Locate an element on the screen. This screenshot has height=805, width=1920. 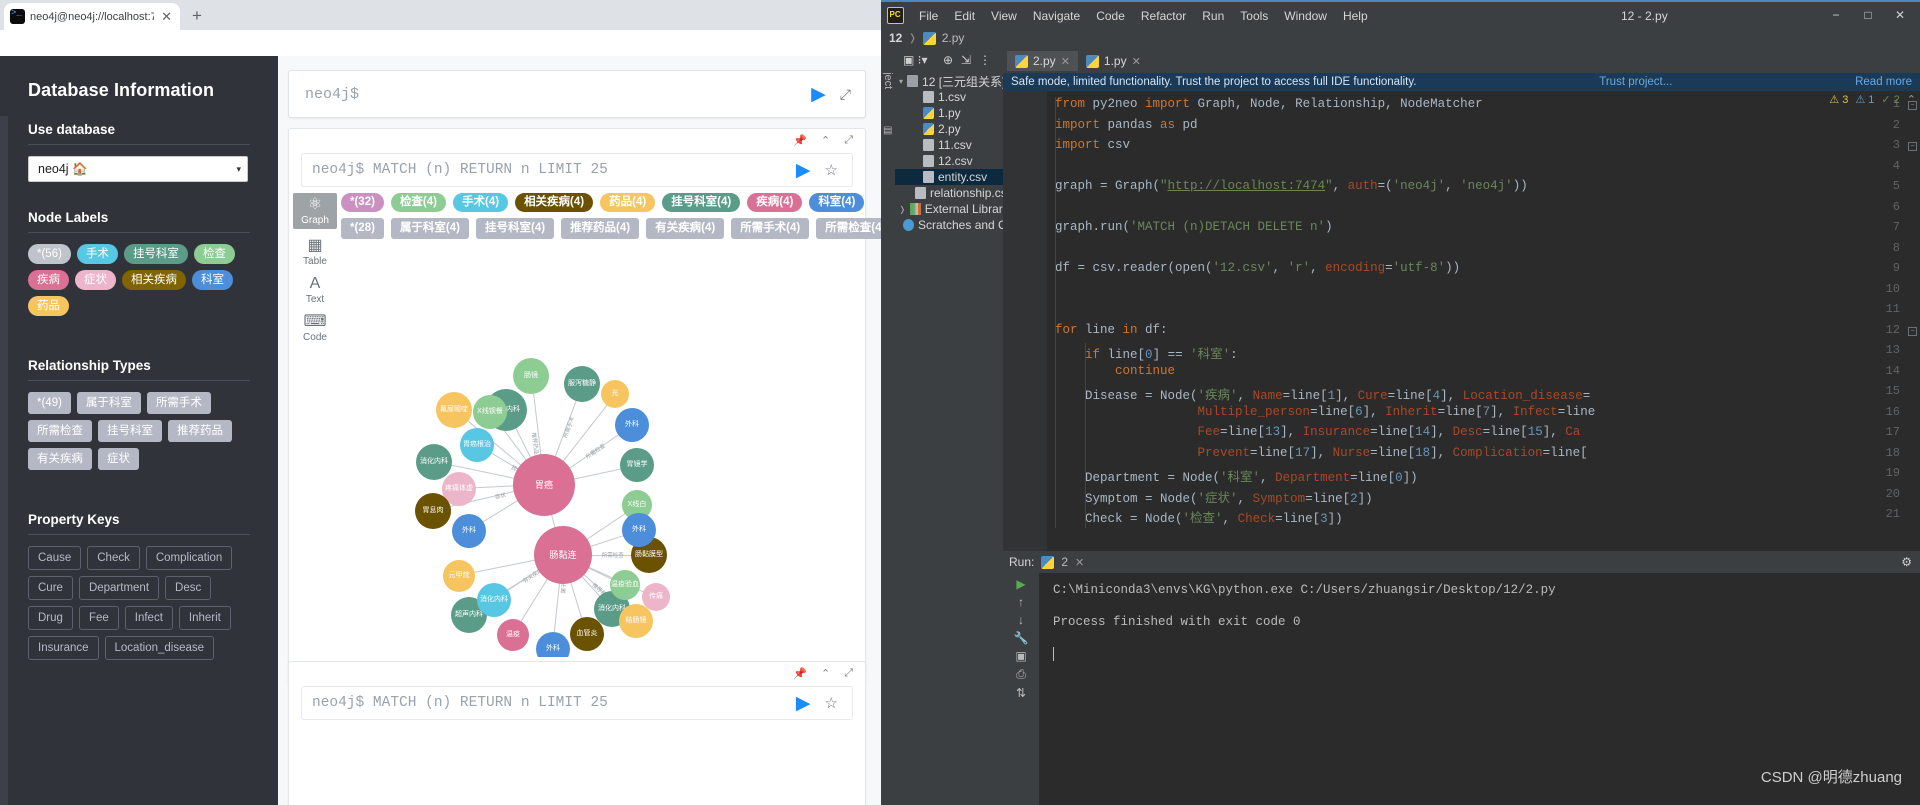
menu-item-refactor: Refactor is located at coordinates (1163, 16).